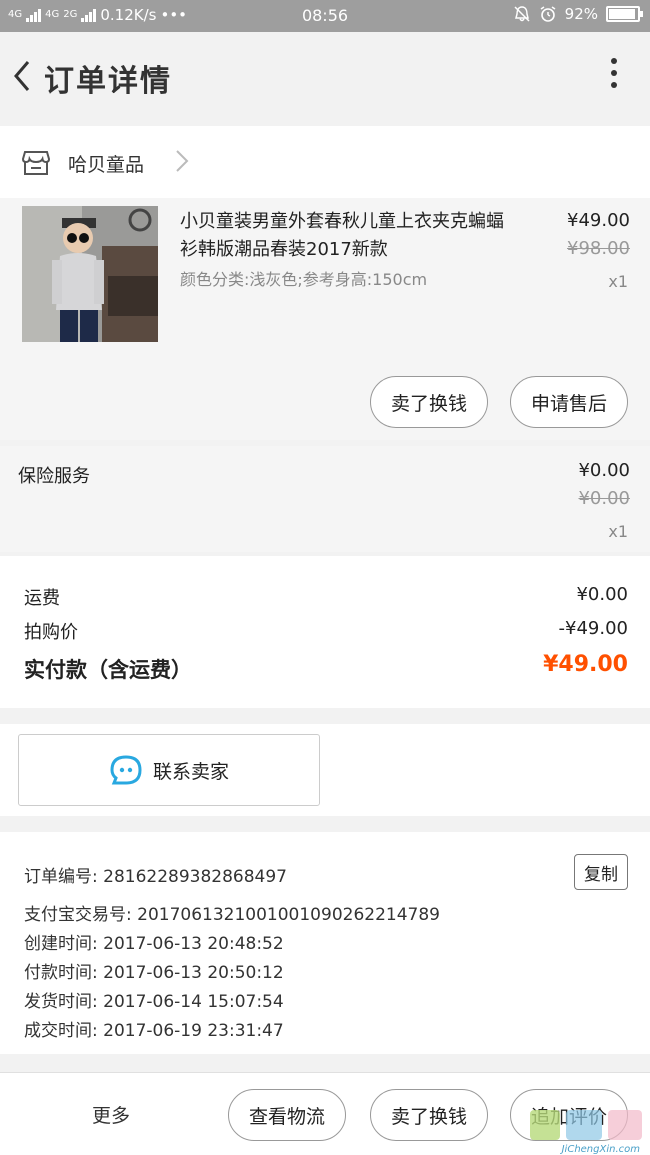 This screenshot has width=650, height=1155. I want to click on battery-icon, so click(624, 14).